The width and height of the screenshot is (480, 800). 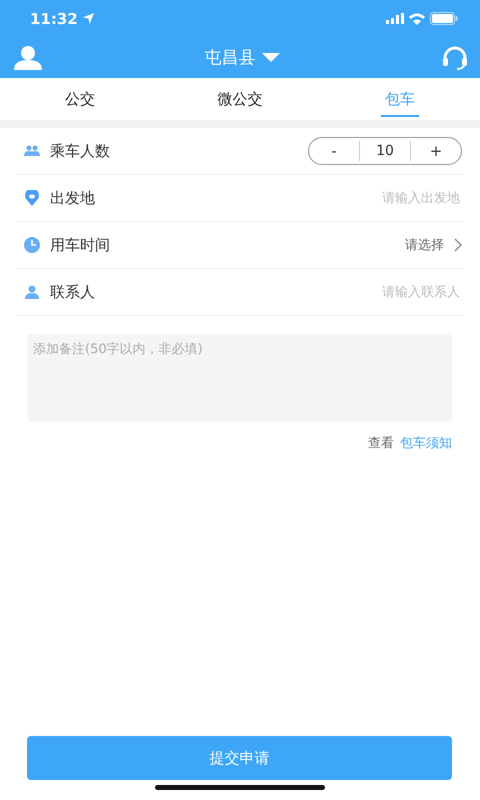 I want to click on clock-icon, so click(x=32, y=245).